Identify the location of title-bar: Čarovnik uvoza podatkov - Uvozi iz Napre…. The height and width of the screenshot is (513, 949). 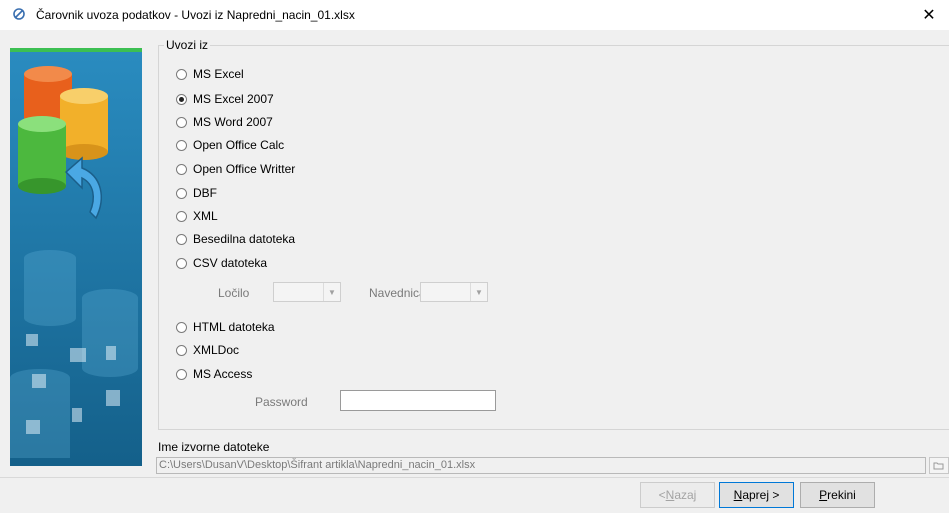
(474, 15).